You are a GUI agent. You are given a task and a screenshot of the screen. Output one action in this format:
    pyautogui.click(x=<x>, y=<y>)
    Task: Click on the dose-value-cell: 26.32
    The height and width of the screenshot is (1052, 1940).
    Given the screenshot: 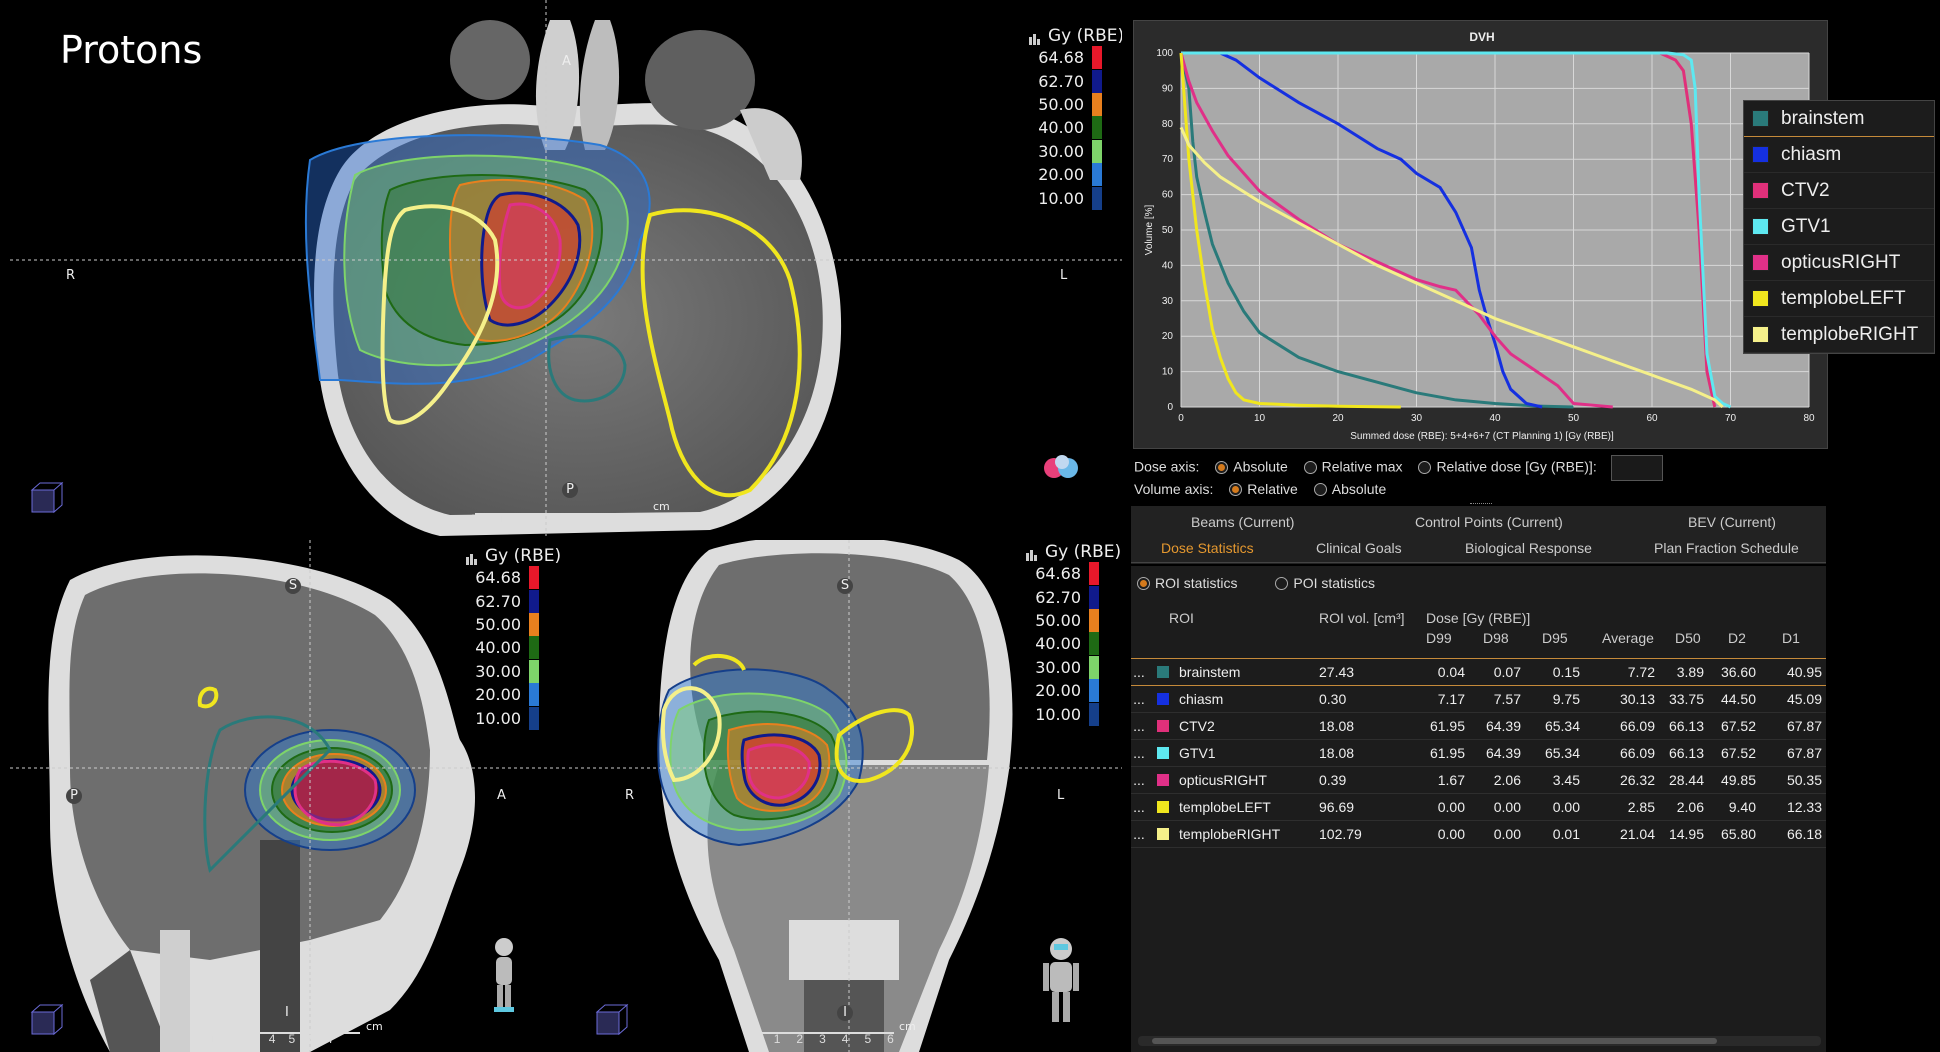 What is the action you would take?
    pyautogui.click(x=1621, y=780)
    